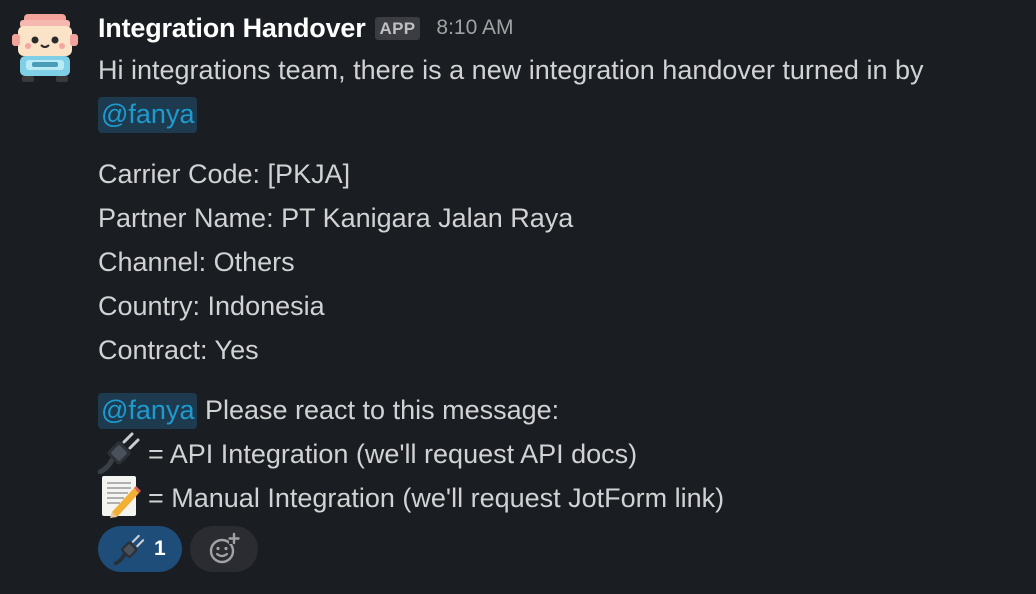  Describe the element at coordinates (563, 114) in the screenshot. I see `intro-mention-line: @fanya` at that location.